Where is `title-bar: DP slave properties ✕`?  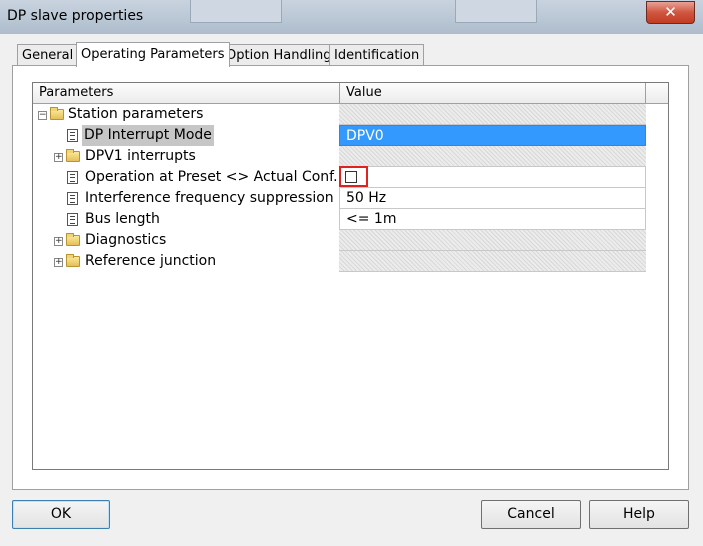
title-bar: DP slave properties ✕ is located at coordinates (351, 17).